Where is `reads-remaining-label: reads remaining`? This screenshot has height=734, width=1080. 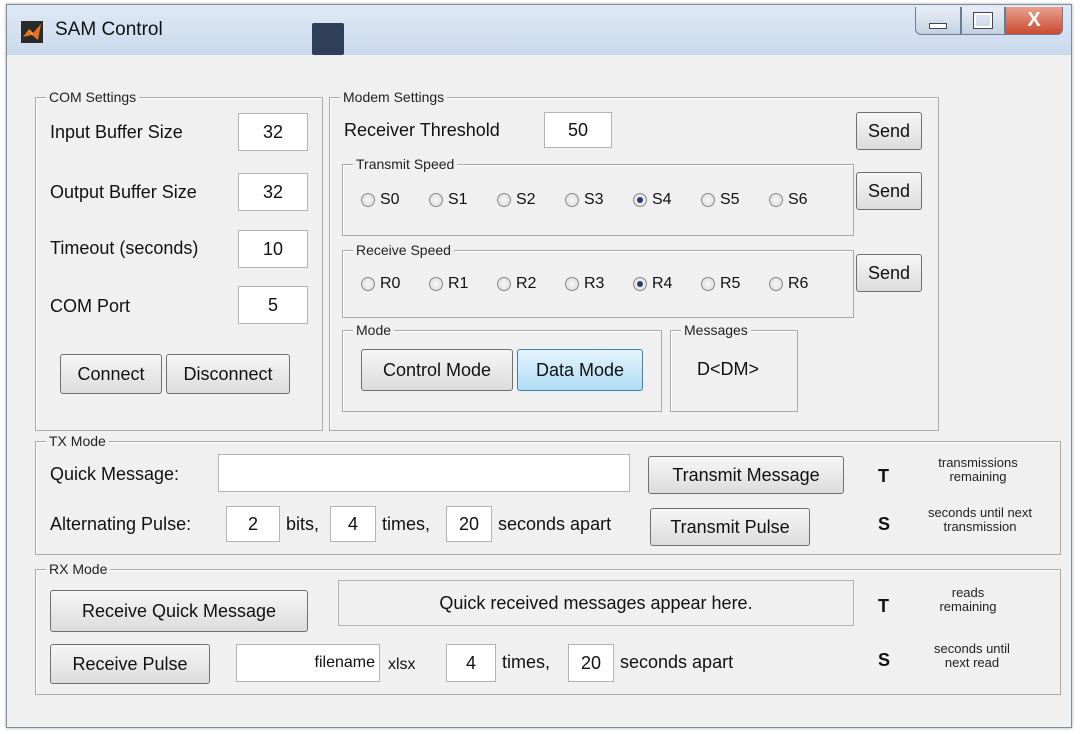 reads-remaining-label: reads remaining is located at coordinates (968, 599).